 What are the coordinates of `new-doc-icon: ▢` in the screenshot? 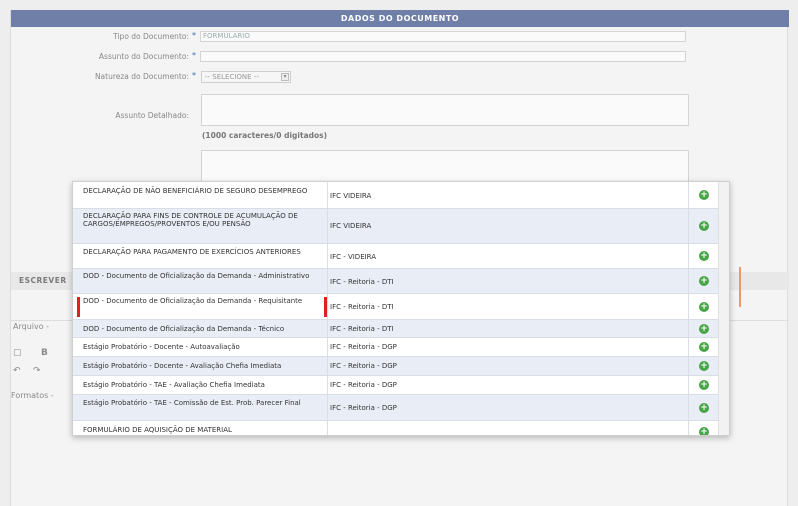 It's located at (17, 353).